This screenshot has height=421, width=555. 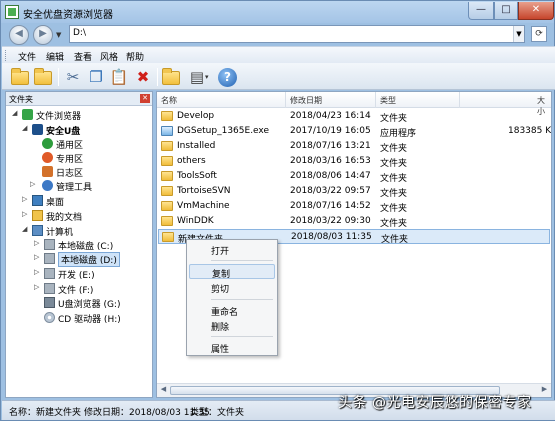 I want to click on view-mode-button: ▤, so click(x=197, y=77).